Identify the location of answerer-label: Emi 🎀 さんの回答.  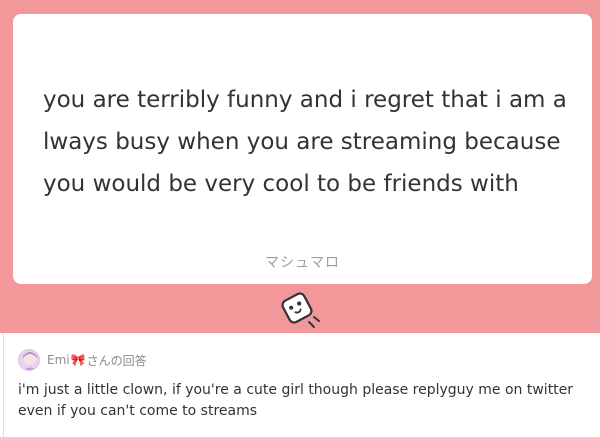
(97, 360).